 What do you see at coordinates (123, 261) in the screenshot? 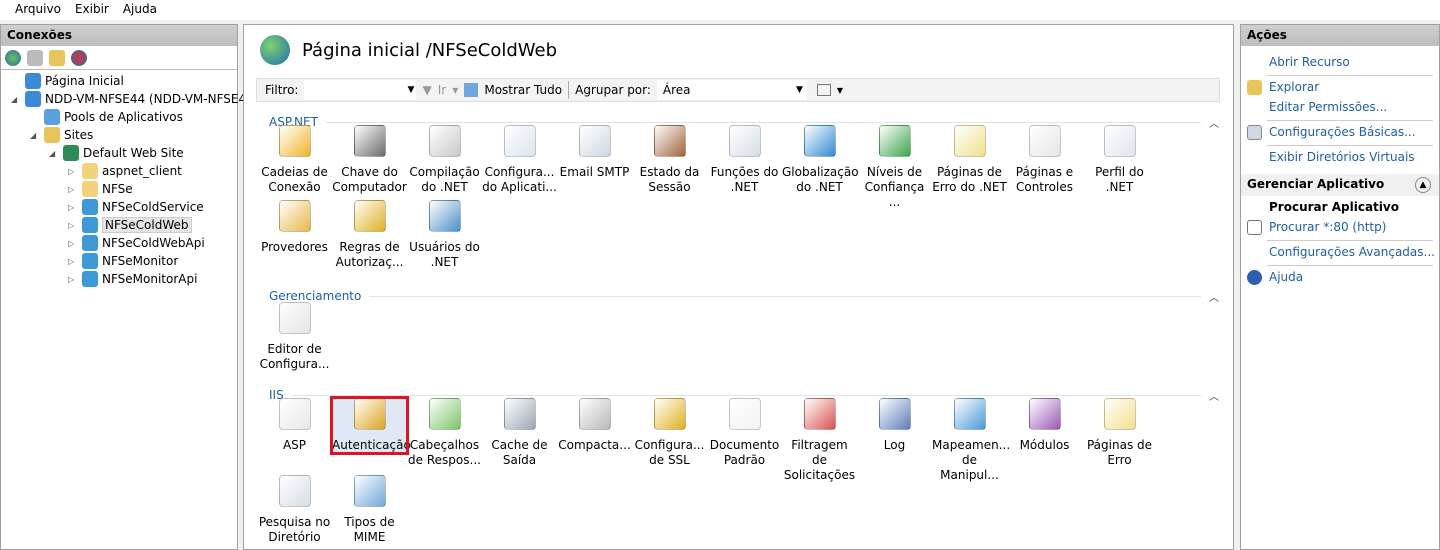
I see `tree-node: ▷ NFSeMonitor` at bounding box center [123, 261].